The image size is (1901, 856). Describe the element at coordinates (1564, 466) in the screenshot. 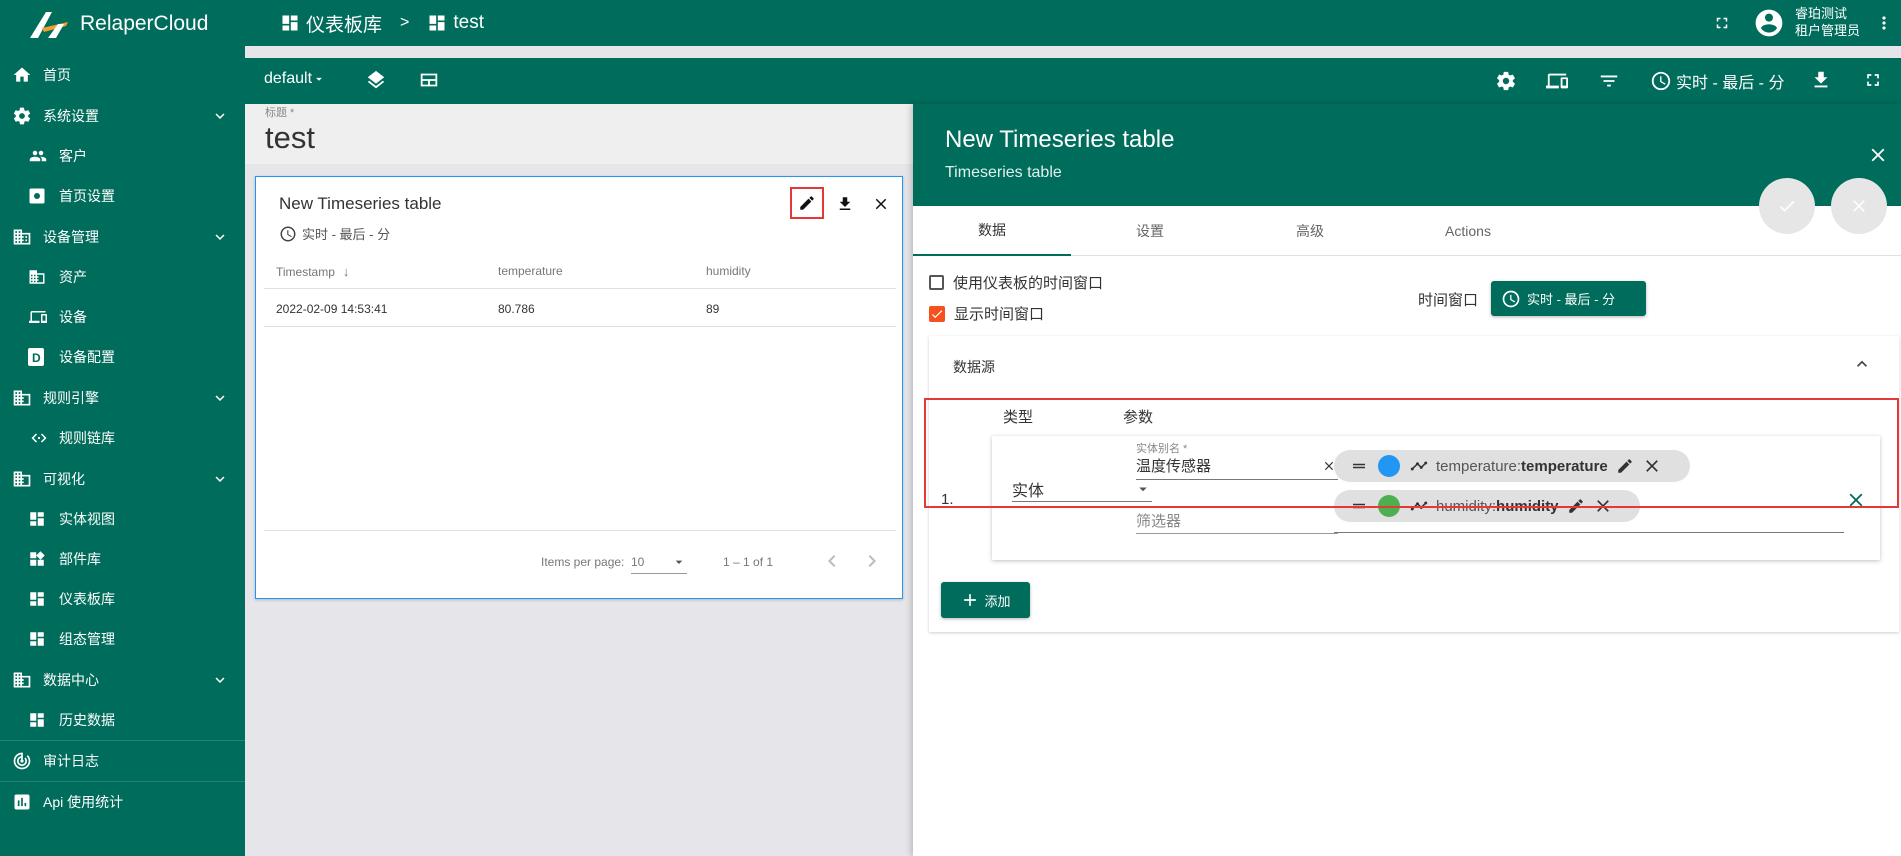

I see `datakey-name: temperature` at that location.